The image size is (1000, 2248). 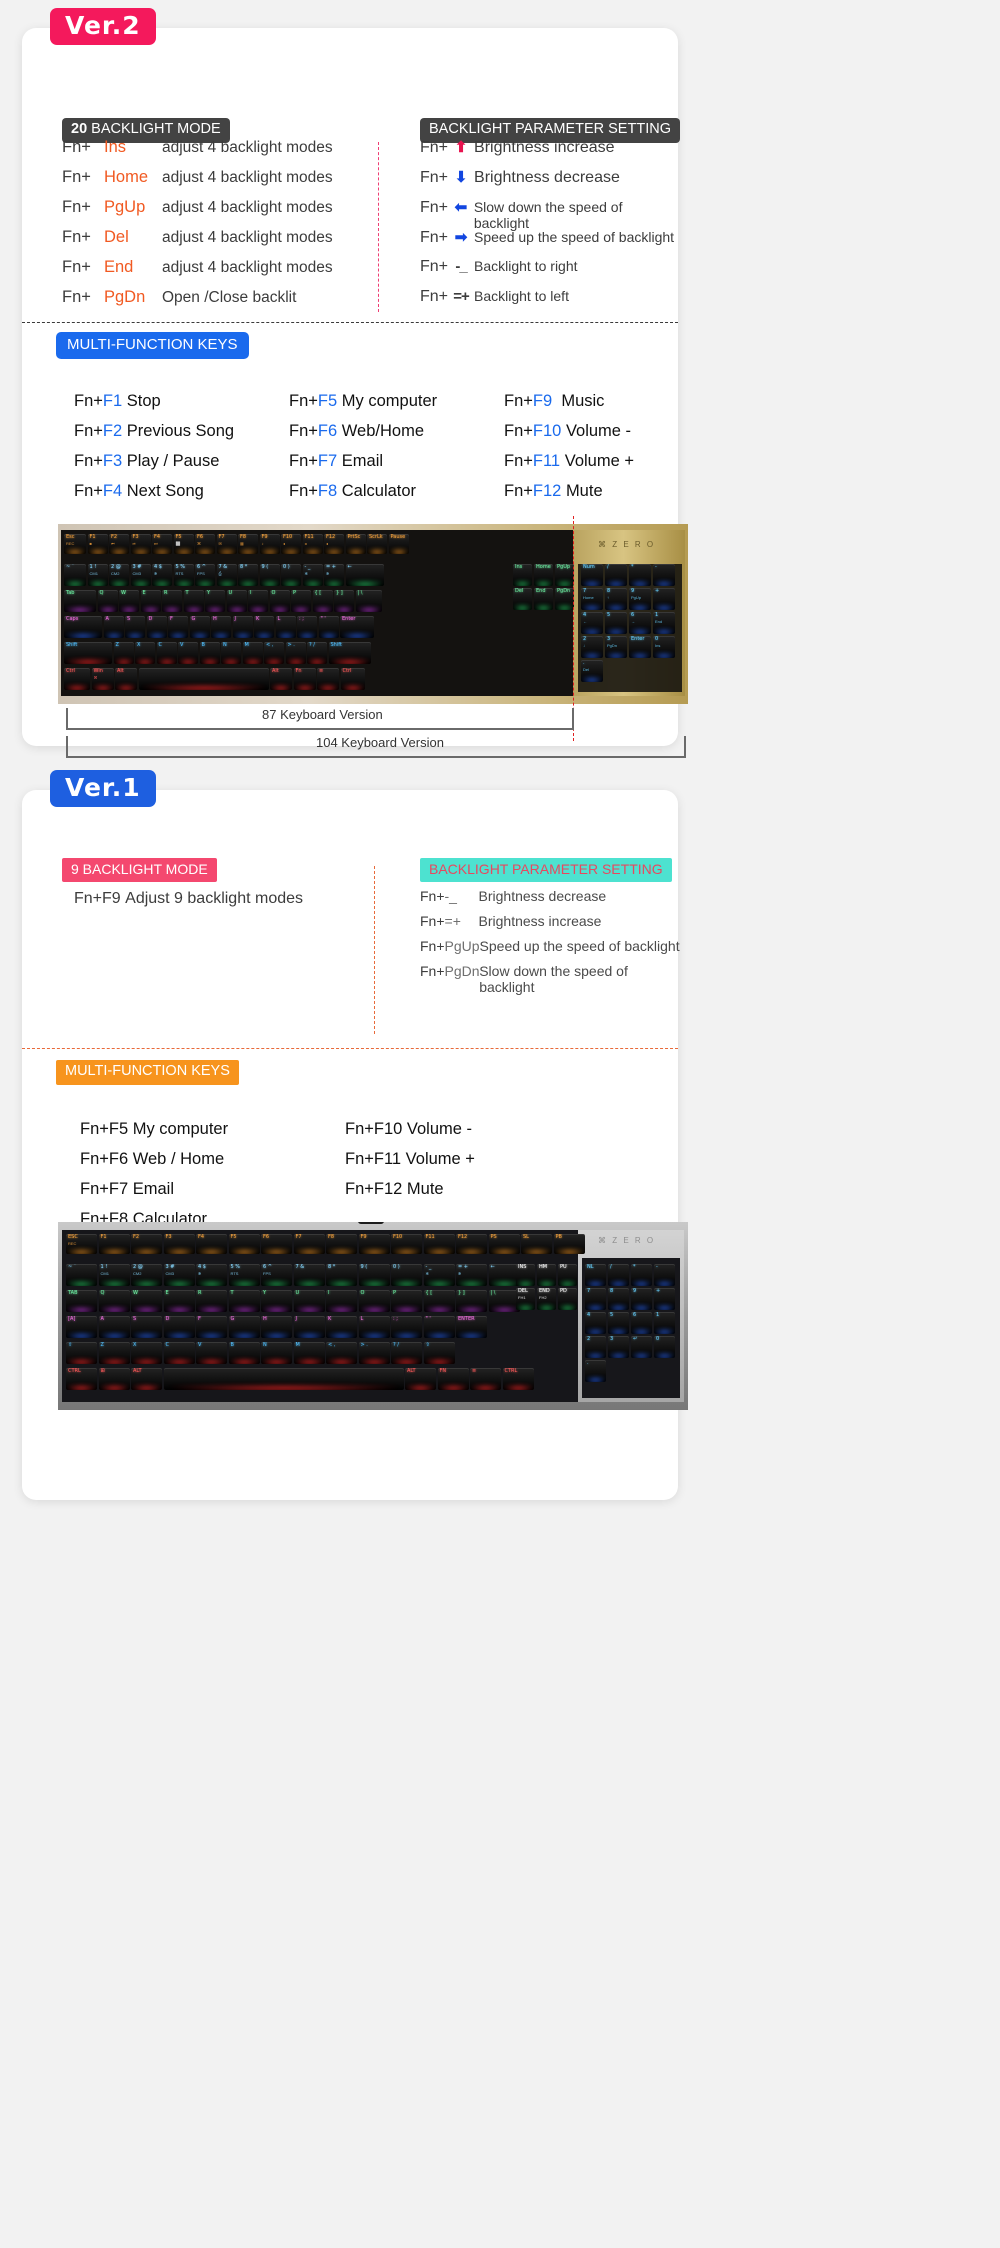 What do you see at coordinates (341, 1244) in the screenshot?
I see `keycap: F8` at bounding box center [341, 1244].